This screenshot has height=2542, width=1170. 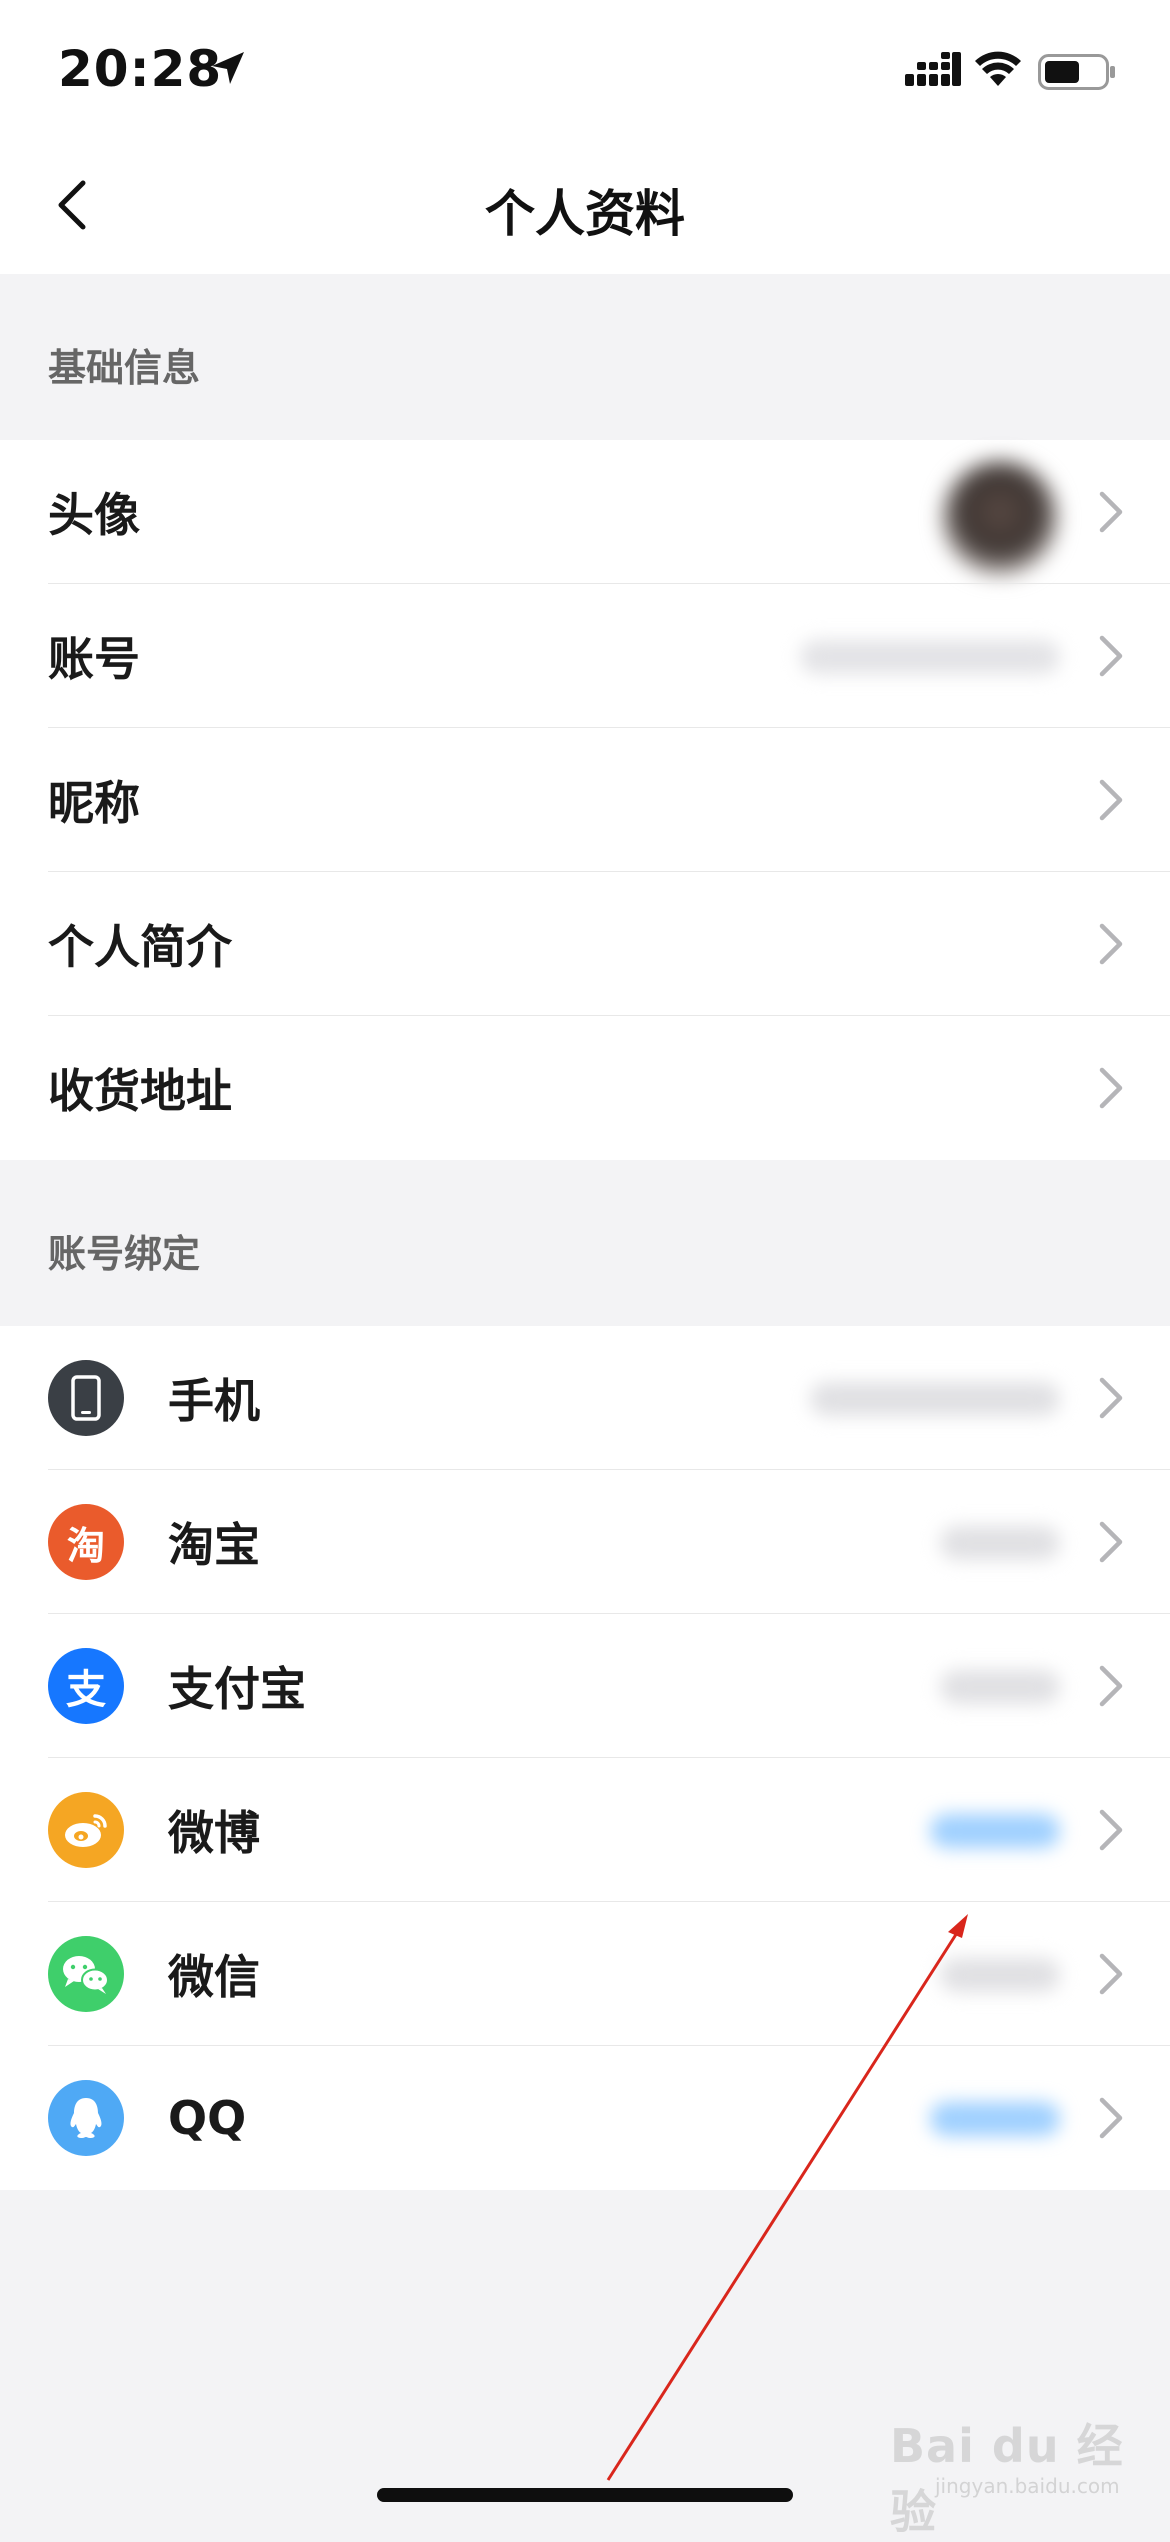 What do you see at coordinates (585, 2118) in the screenshot?
I see `row-qq: QQ` at bounding box center [585, 2118].